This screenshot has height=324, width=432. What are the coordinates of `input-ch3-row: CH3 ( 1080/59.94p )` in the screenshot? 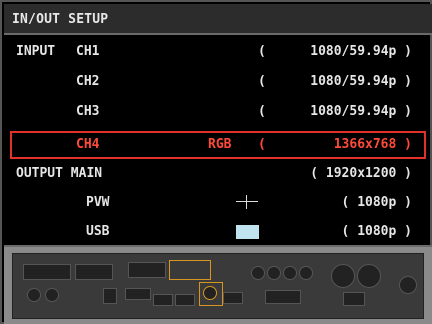 It's located at (218, 112).